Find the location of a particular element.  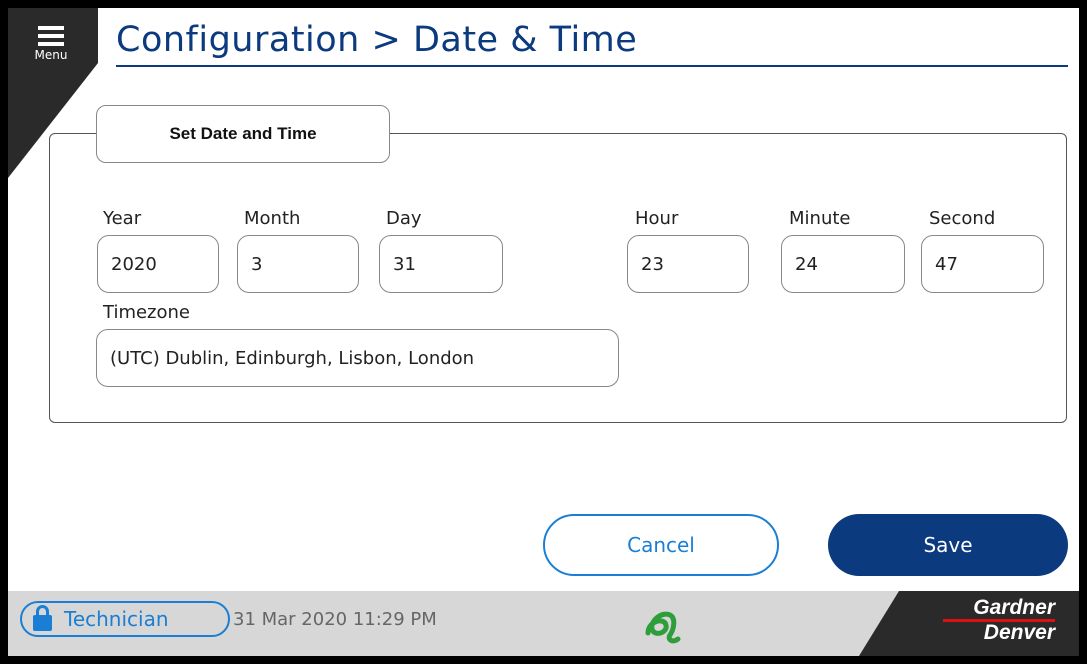

year-field: 2020 is located at coordinates (158, 264).